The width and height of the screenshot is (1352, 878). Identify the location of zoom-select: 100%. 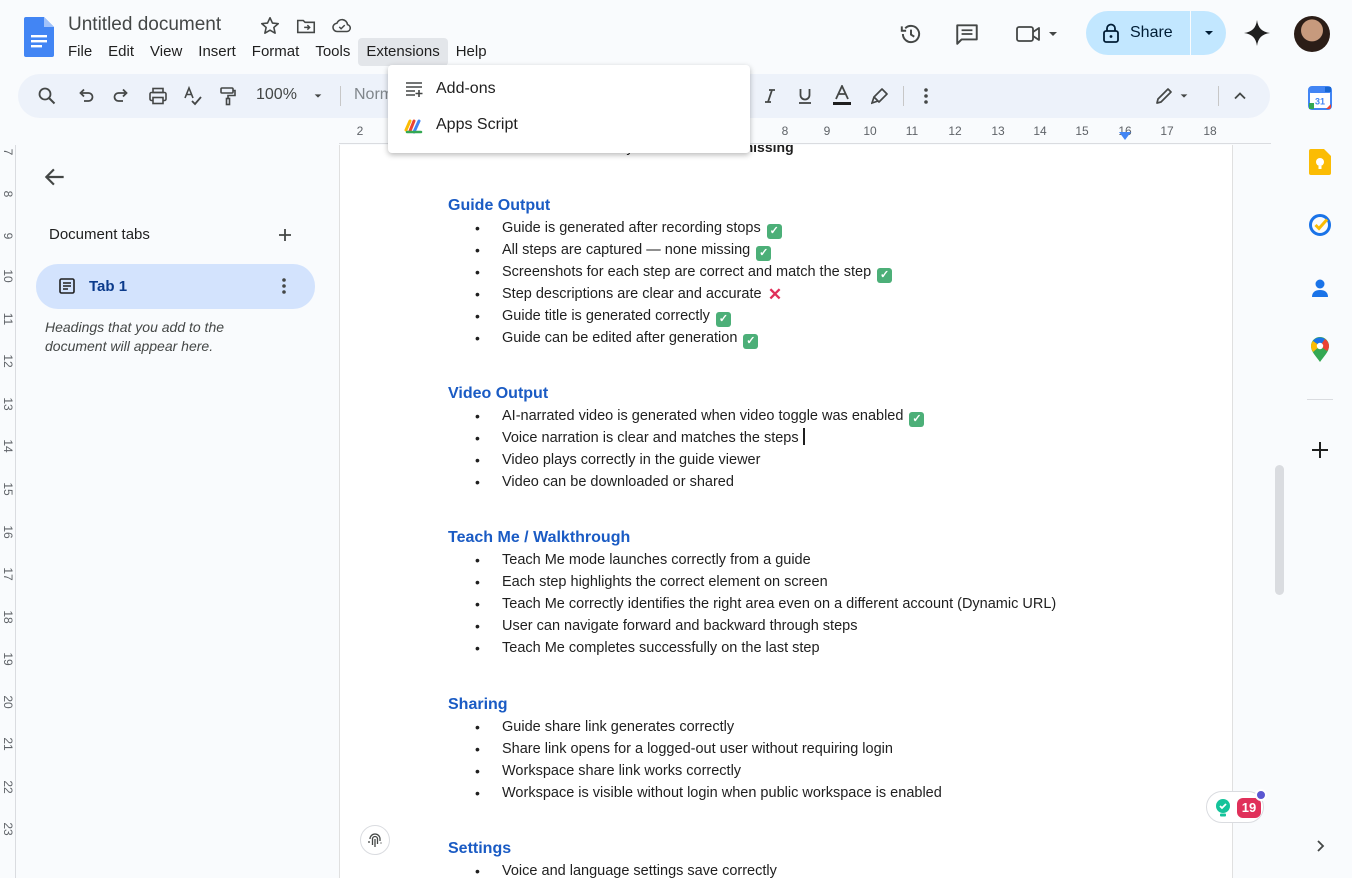
(276, 95).